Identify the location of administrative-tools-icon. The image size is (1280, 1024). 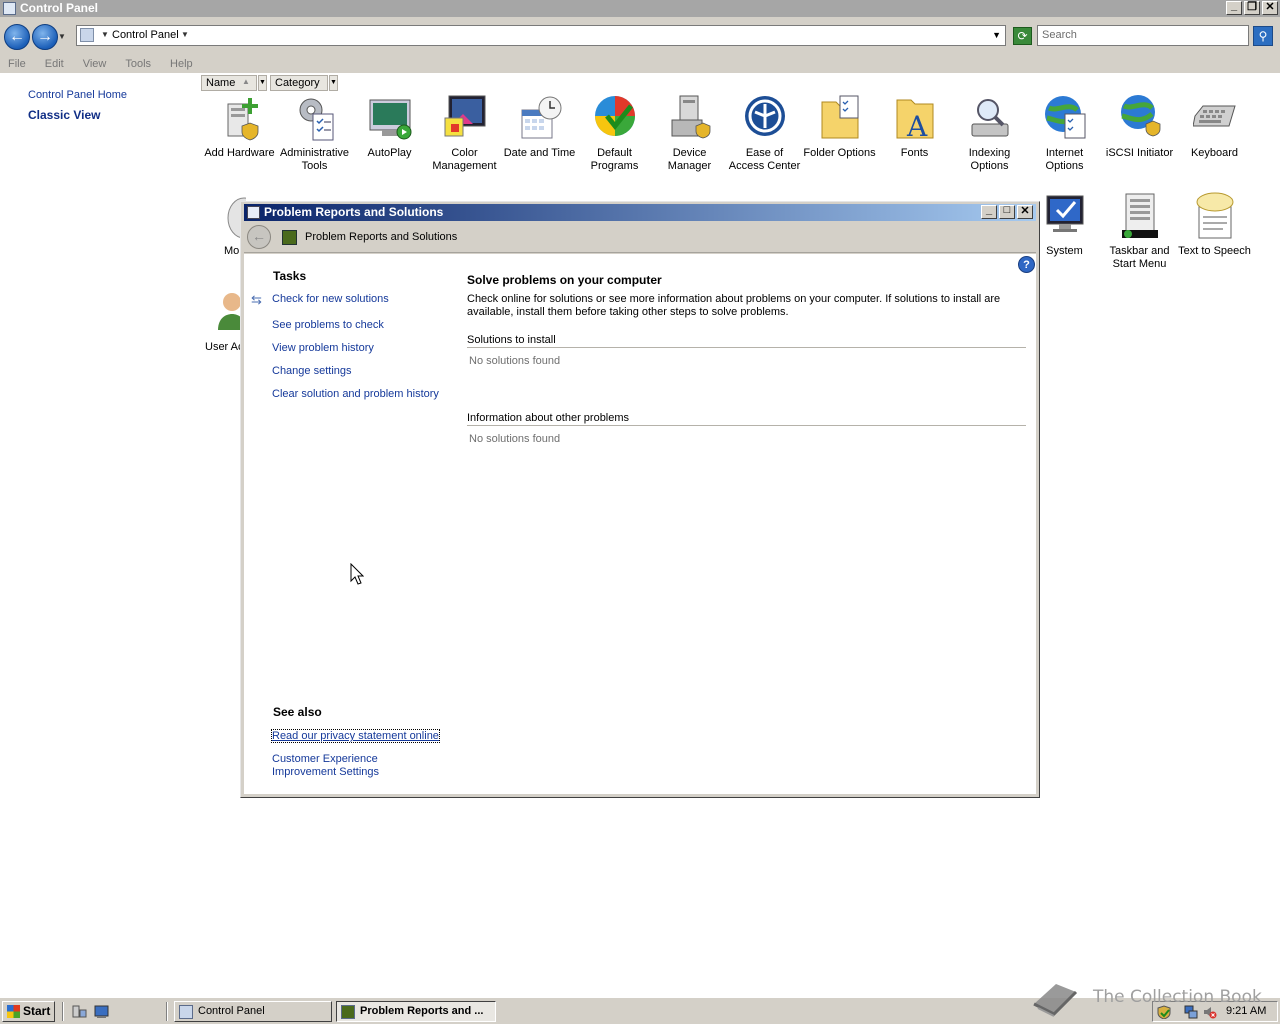
(315, 119).